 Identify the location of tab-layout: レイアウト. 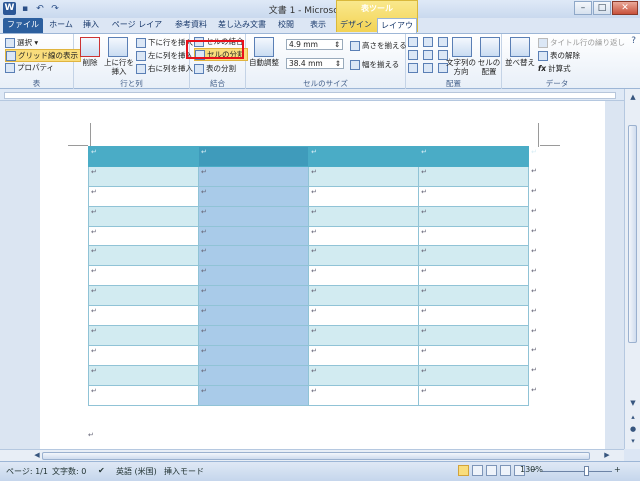
(397, 31).